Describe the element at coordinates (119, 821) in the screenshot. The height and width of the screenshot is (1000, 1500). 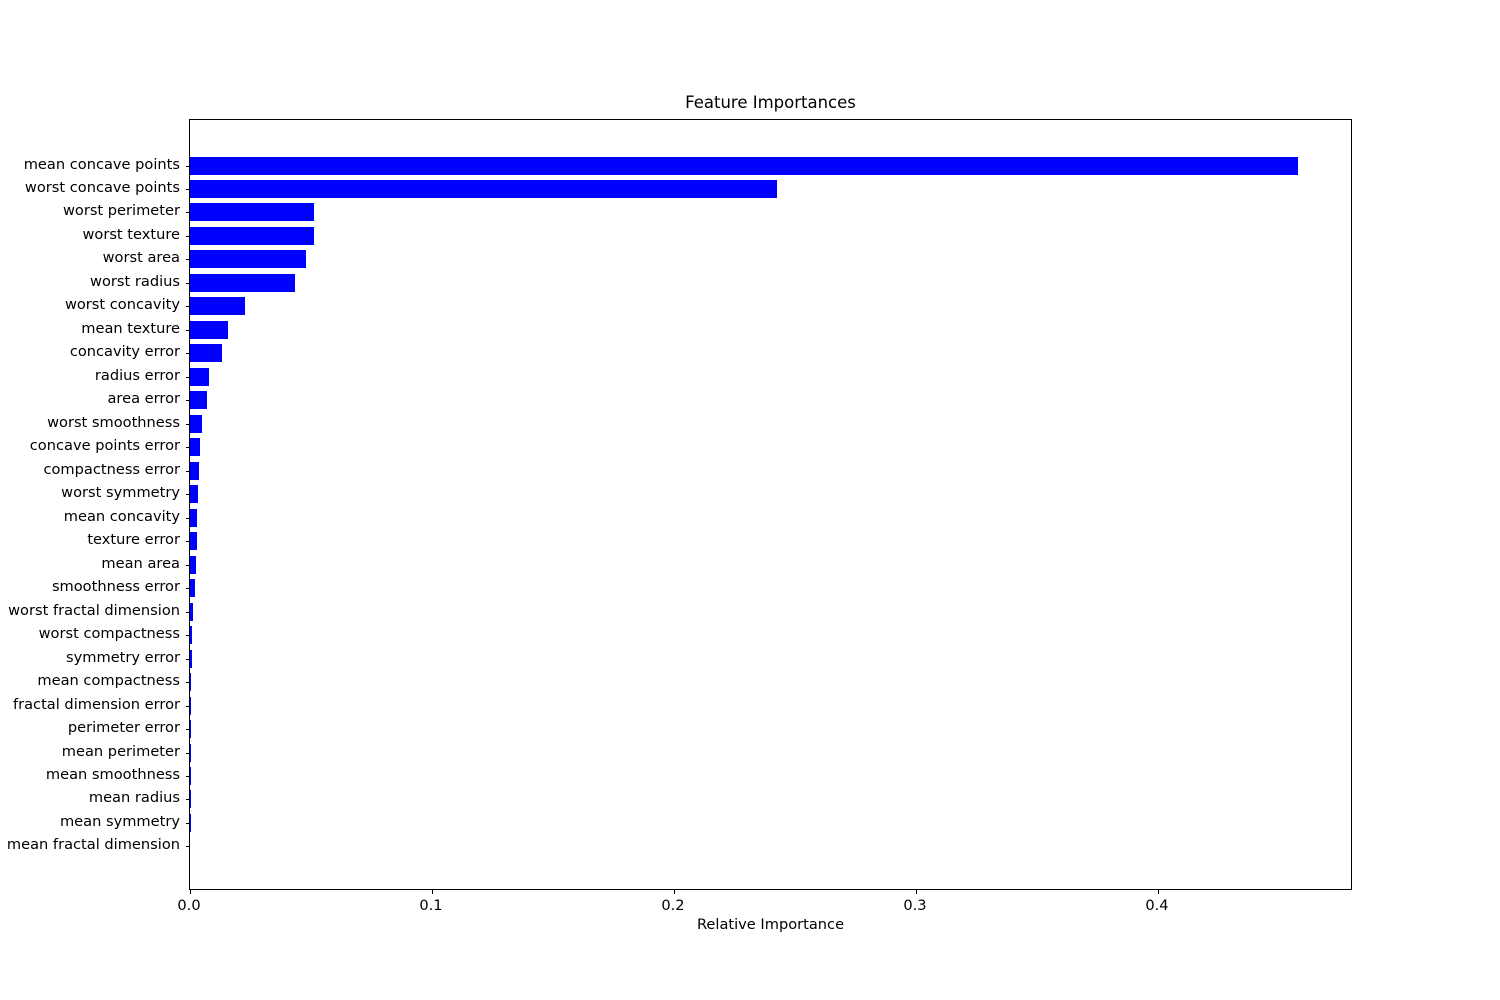
I see `y-tick-label: mean symmetry` at that location.